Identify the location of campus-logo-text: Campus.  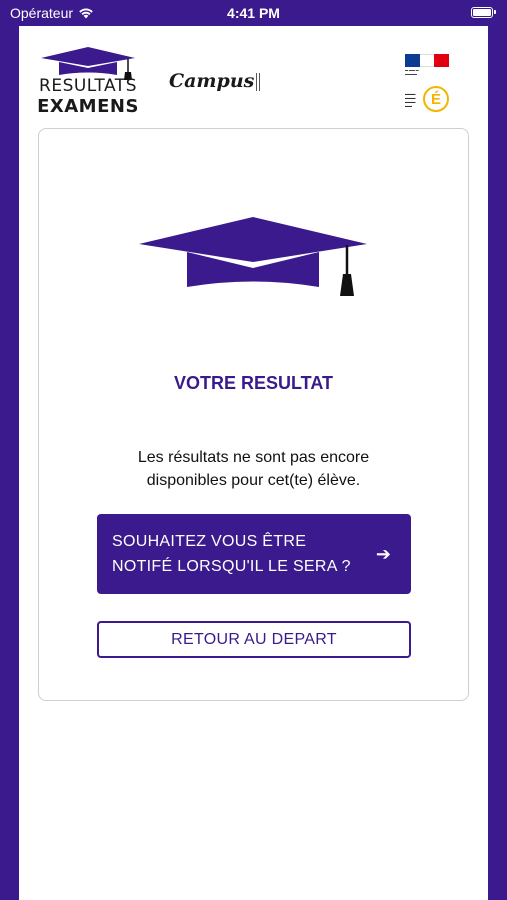
(212, 81).